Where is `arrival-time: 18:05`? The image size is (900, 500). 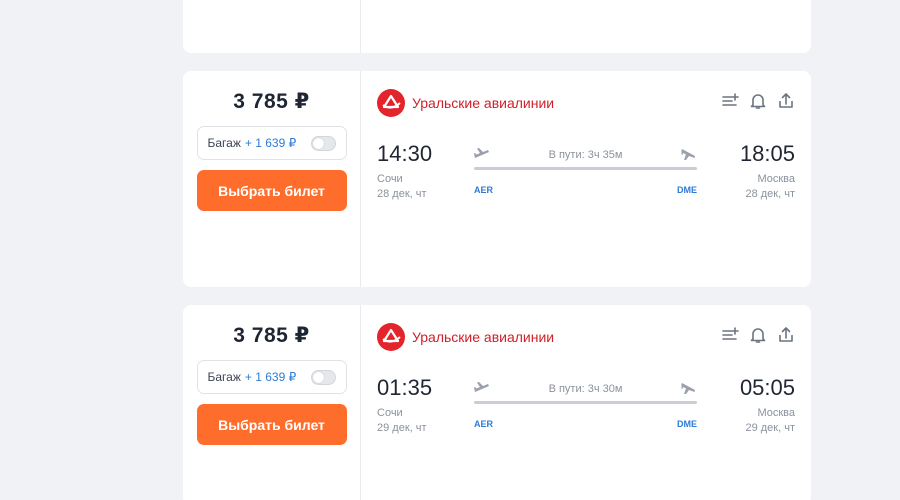
arrival-time: 18:05 is located at coordinates (767, 153).